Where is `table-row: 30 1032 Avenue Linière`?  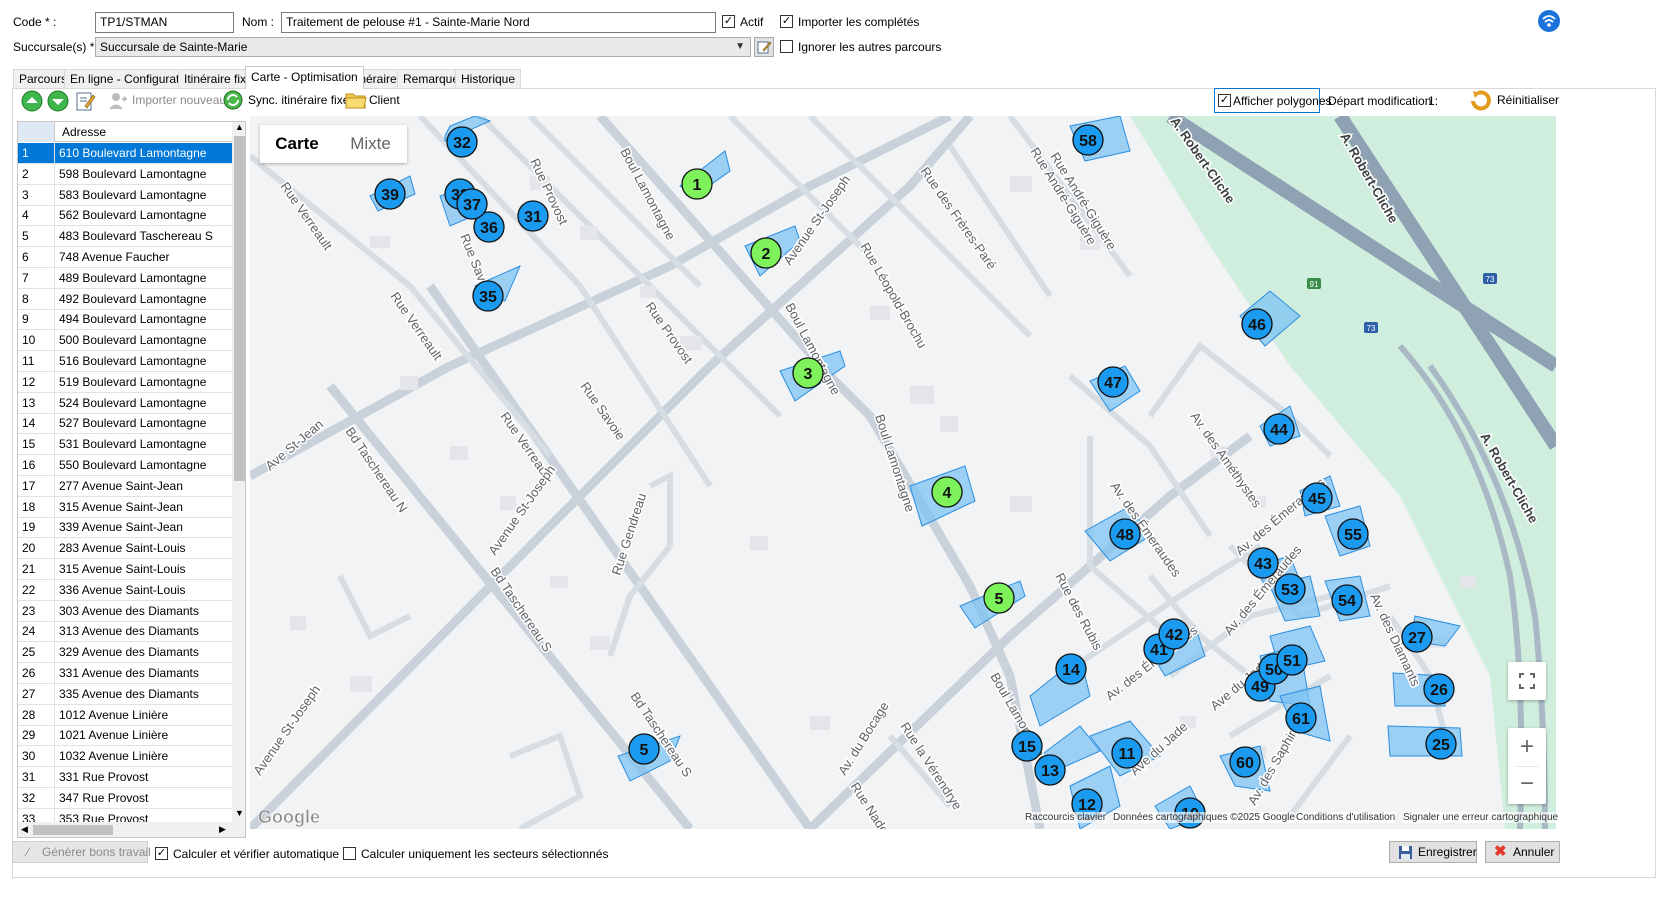
table-row: 30 1032 Avenue Linière is located at coordinates (125, 757).